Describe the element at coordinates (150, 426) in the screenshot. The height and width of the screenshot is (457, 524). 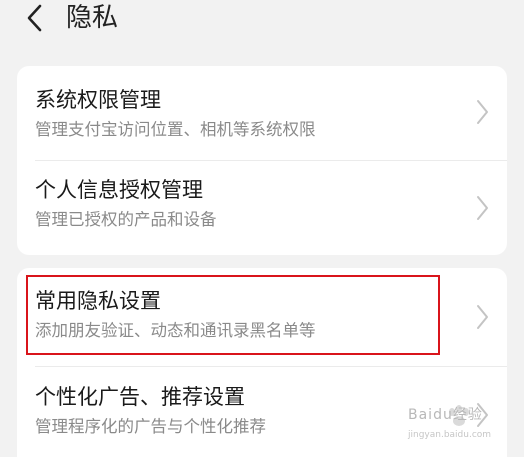
I see `item-subtitle: 管理程序化的广告与个性化推荐` at that location.